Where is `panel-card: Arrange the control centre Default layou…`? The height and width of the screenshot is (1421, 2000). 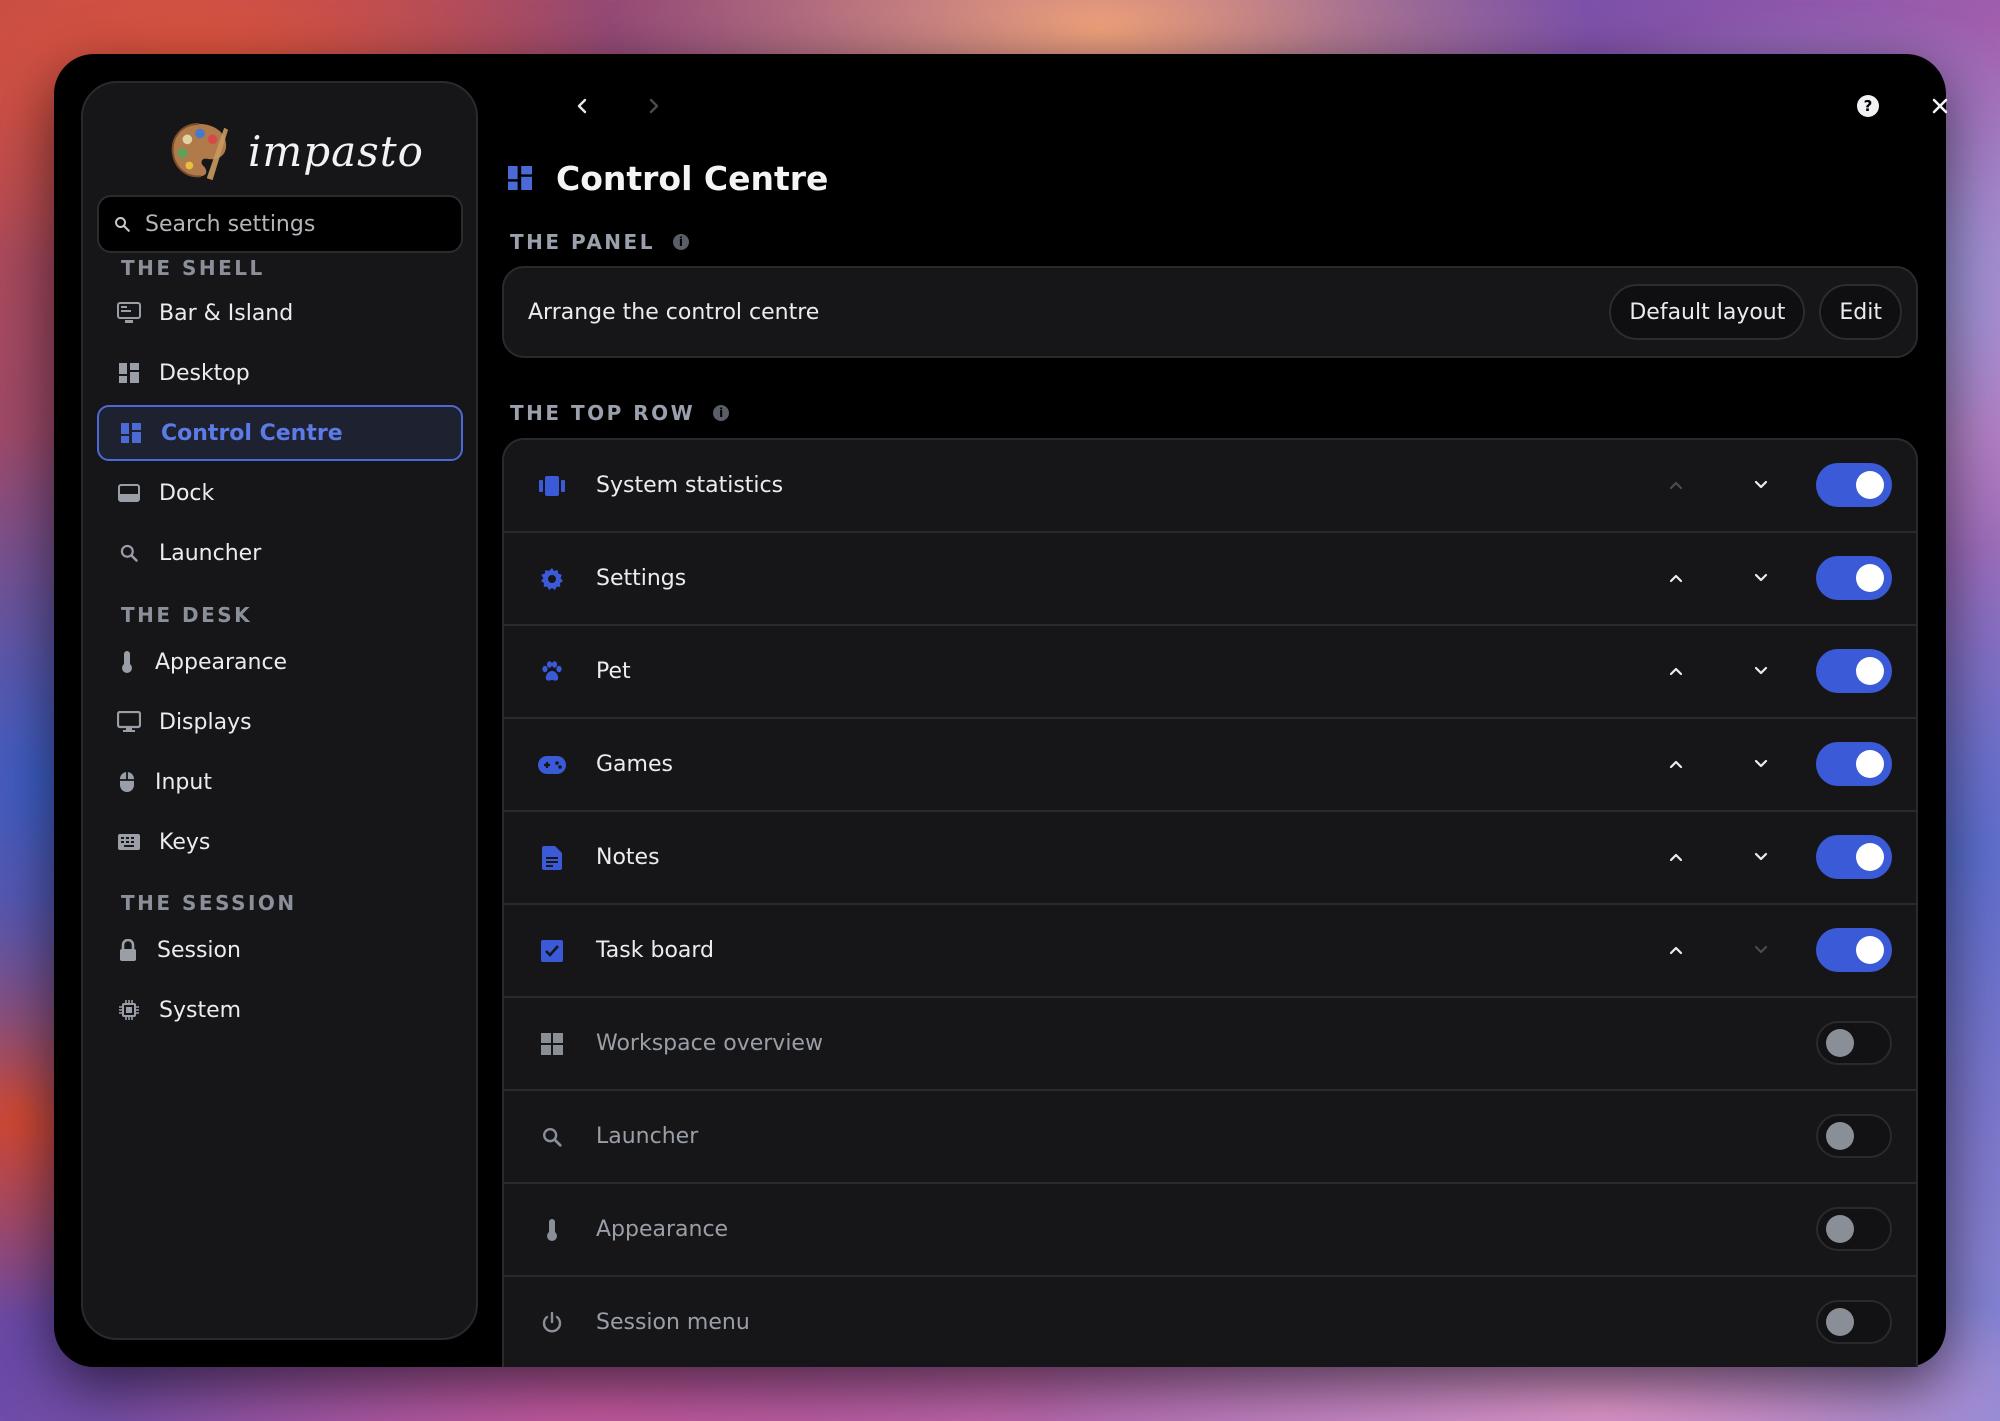
panel-card: Arrange the control centre Default layou… is located at coordinates (1210, 312).